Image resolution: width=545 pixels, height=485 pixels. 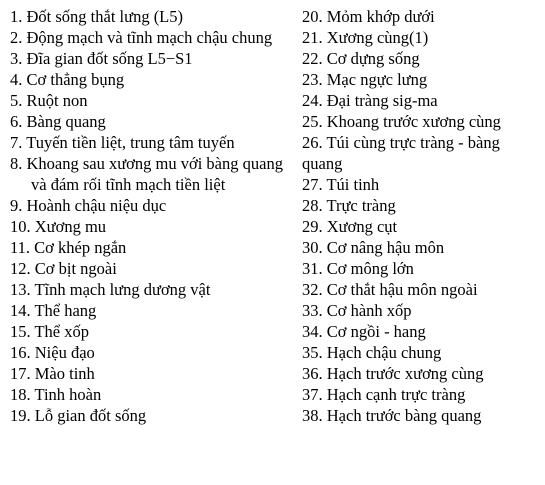 What do you see at coordinates (372, 352) in the screenshot?
I see `list-item: 35. Hạch chậu chung` at bounding box center [372, 352].